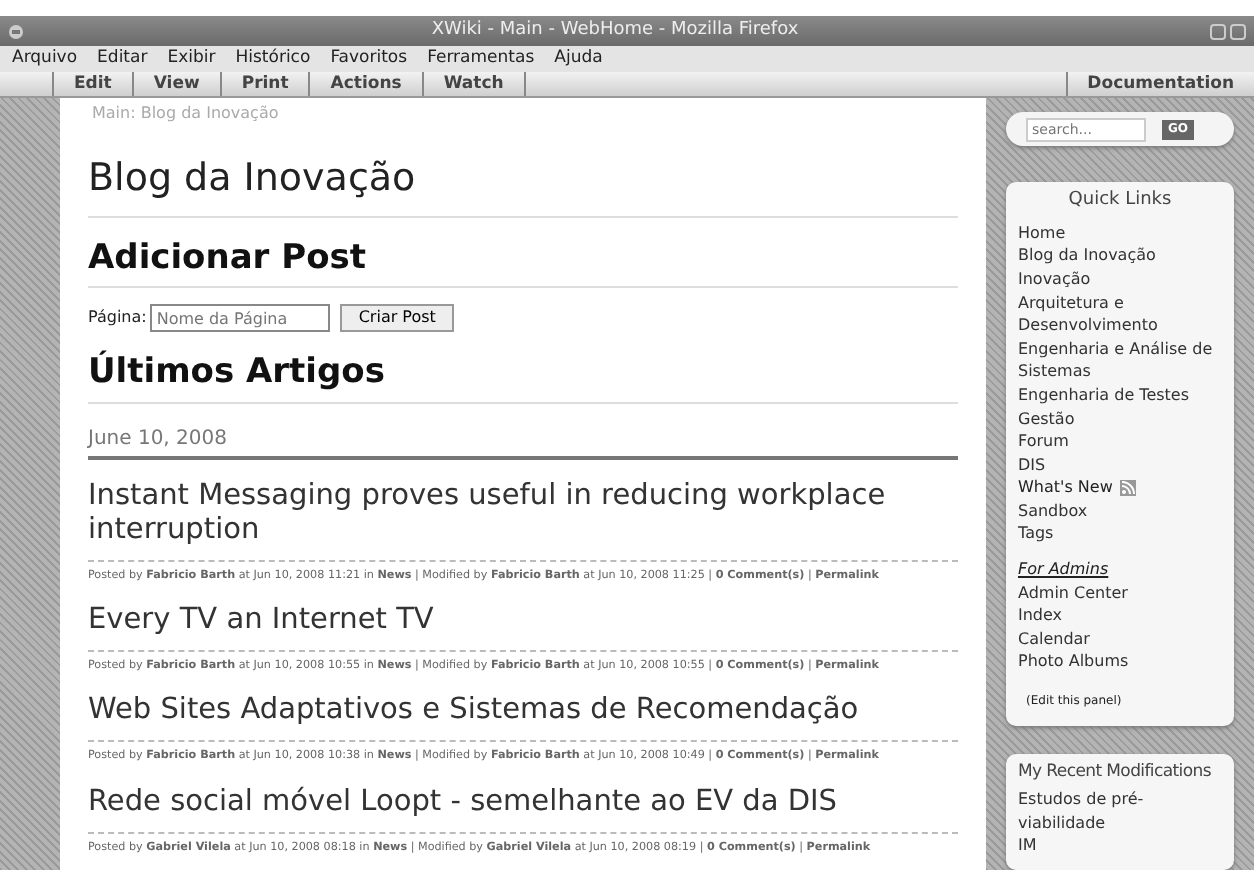 Image resolution: width=1254 pixels, height=872 pixels. I want to click on page-title: Blog da Inovação, so click(523, 183).